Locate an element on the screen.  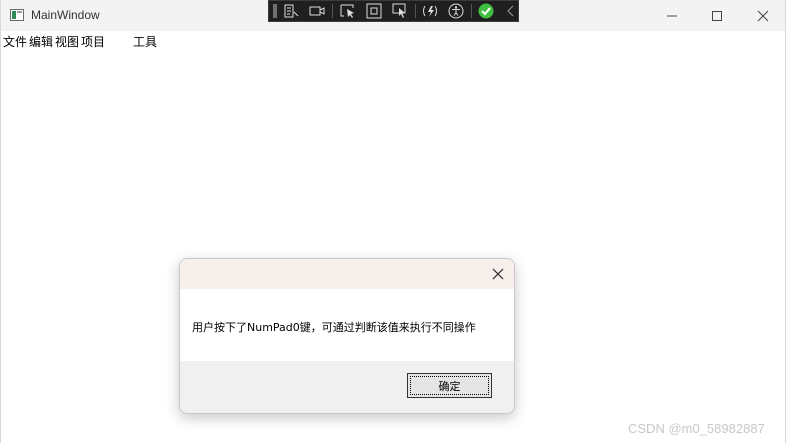
menu-project: 项目 is located at coordinates (93, 42).